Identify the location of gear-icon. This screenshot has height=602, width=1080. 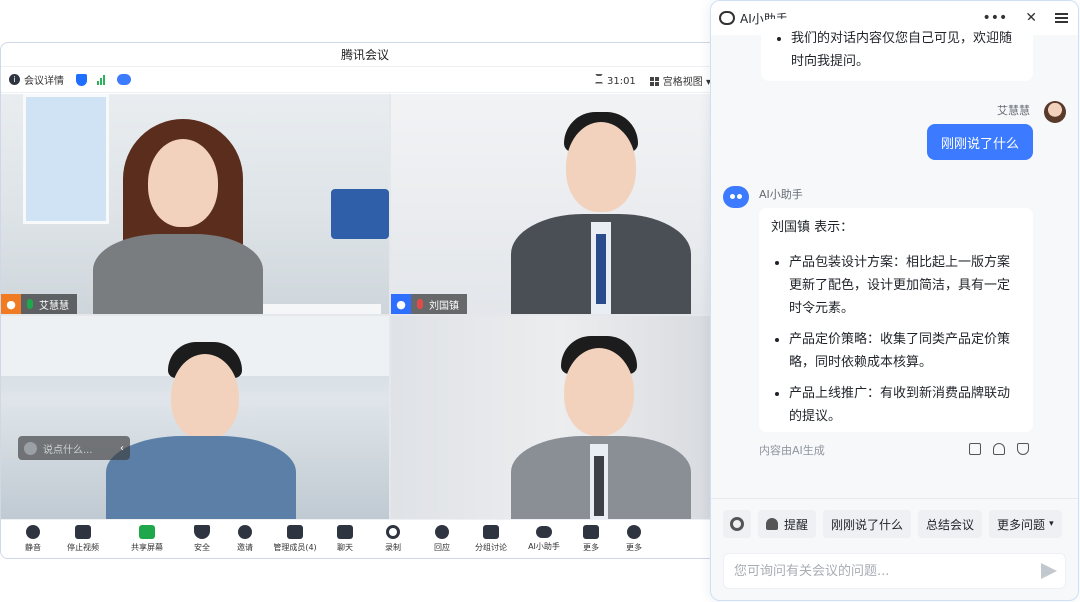
(737, 524).